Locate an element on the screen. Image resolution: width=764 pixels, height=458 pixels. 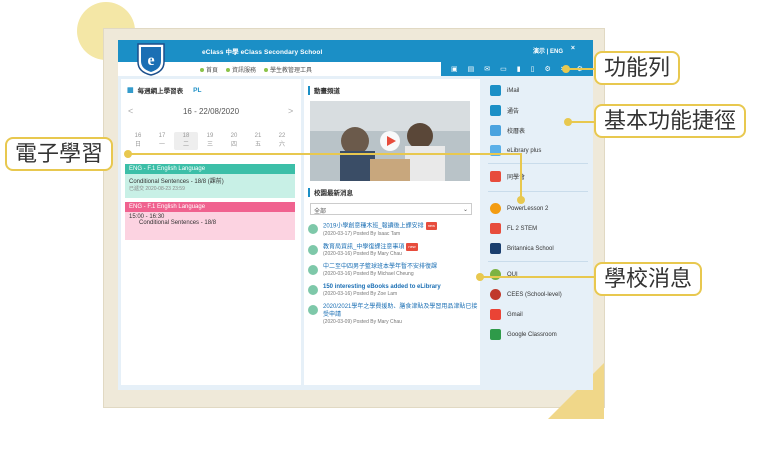
shortcut-britannica: Britannica School is located at coordinates (522, 248).